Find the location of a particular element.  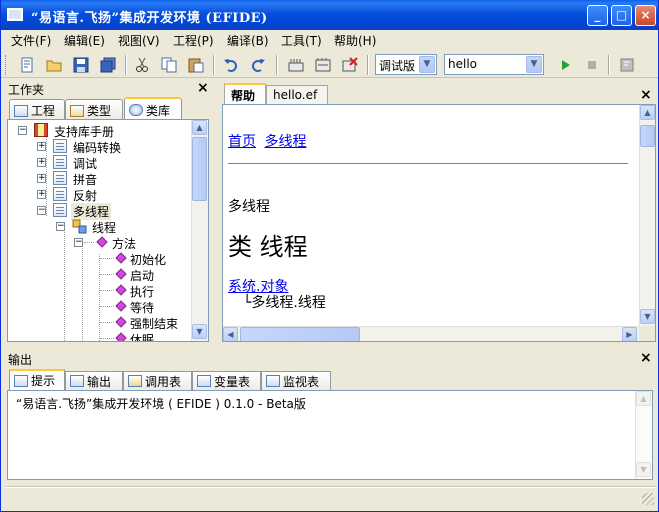

menu-view: 视图(V) is located at coordinates (139, 40).